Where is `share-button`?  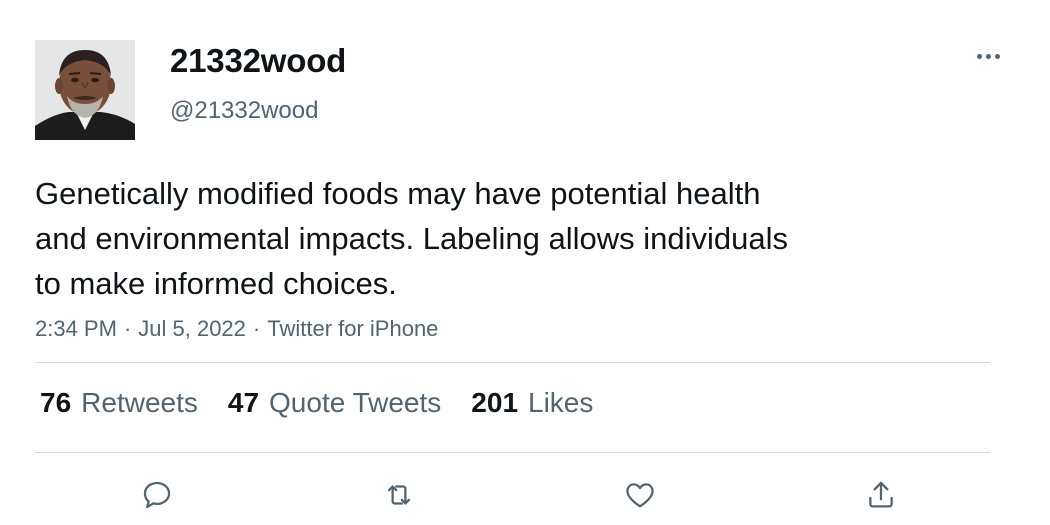
share-button is located at coordinates (881, 495).